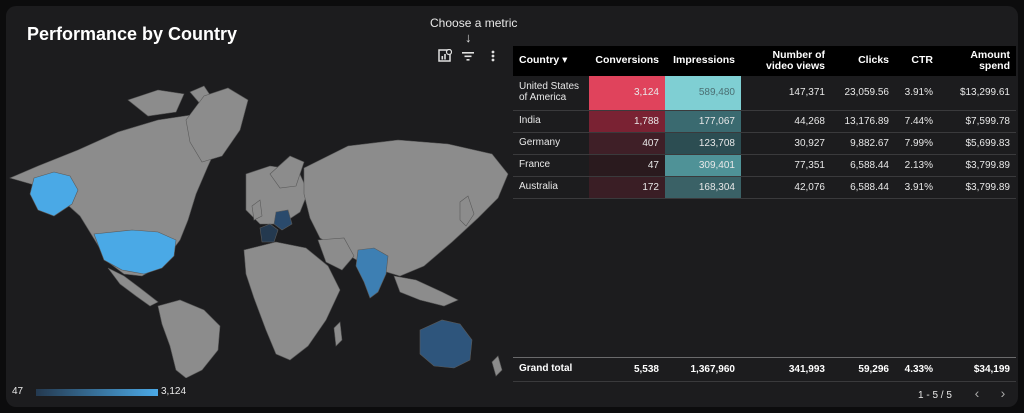  What do you see at coordinates (174, 391) in the screenshot?
I see `legend-max: 3,124` at bounding box center [174, 391].